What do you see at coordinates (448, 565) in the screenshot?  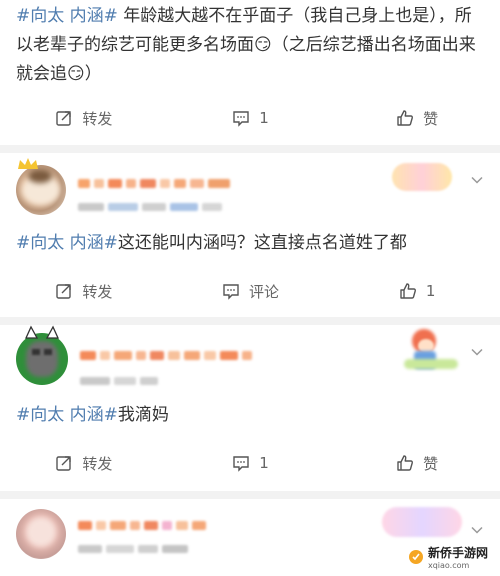 I see `watermark-sub: xqiao.com` at bounding box center [448, 565].